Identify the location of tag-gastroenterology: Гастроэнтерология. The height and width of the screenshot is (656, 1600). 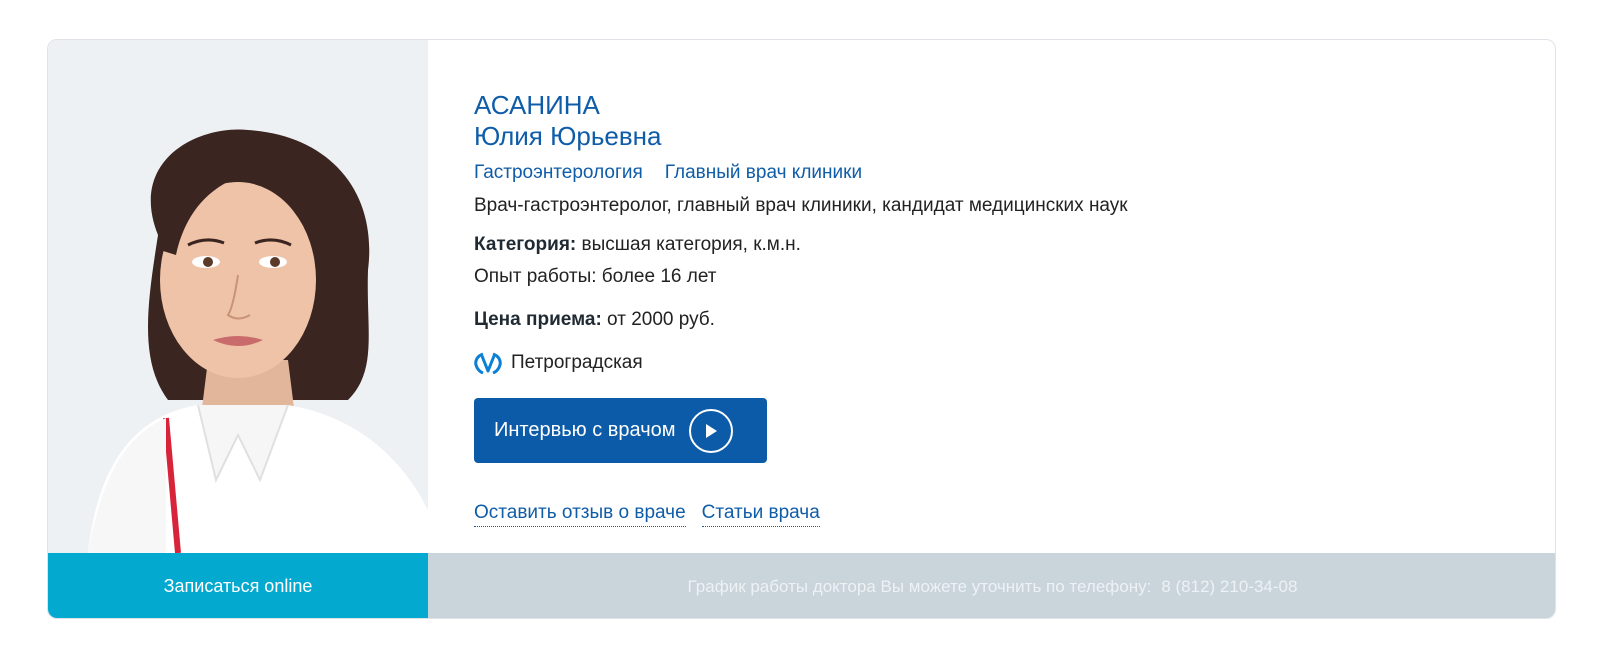
(558, 173).